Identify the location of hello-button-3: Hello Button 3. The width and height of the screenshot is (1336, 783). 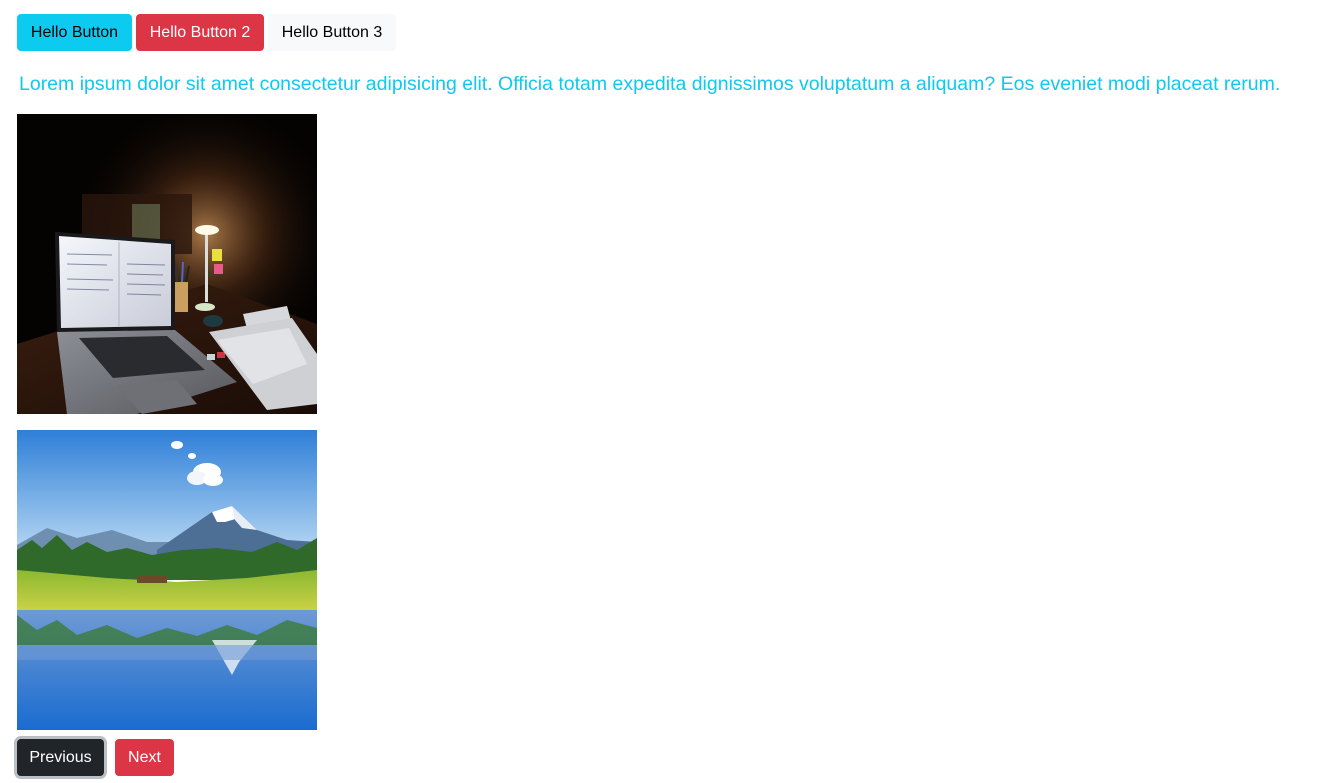
(332, 32).